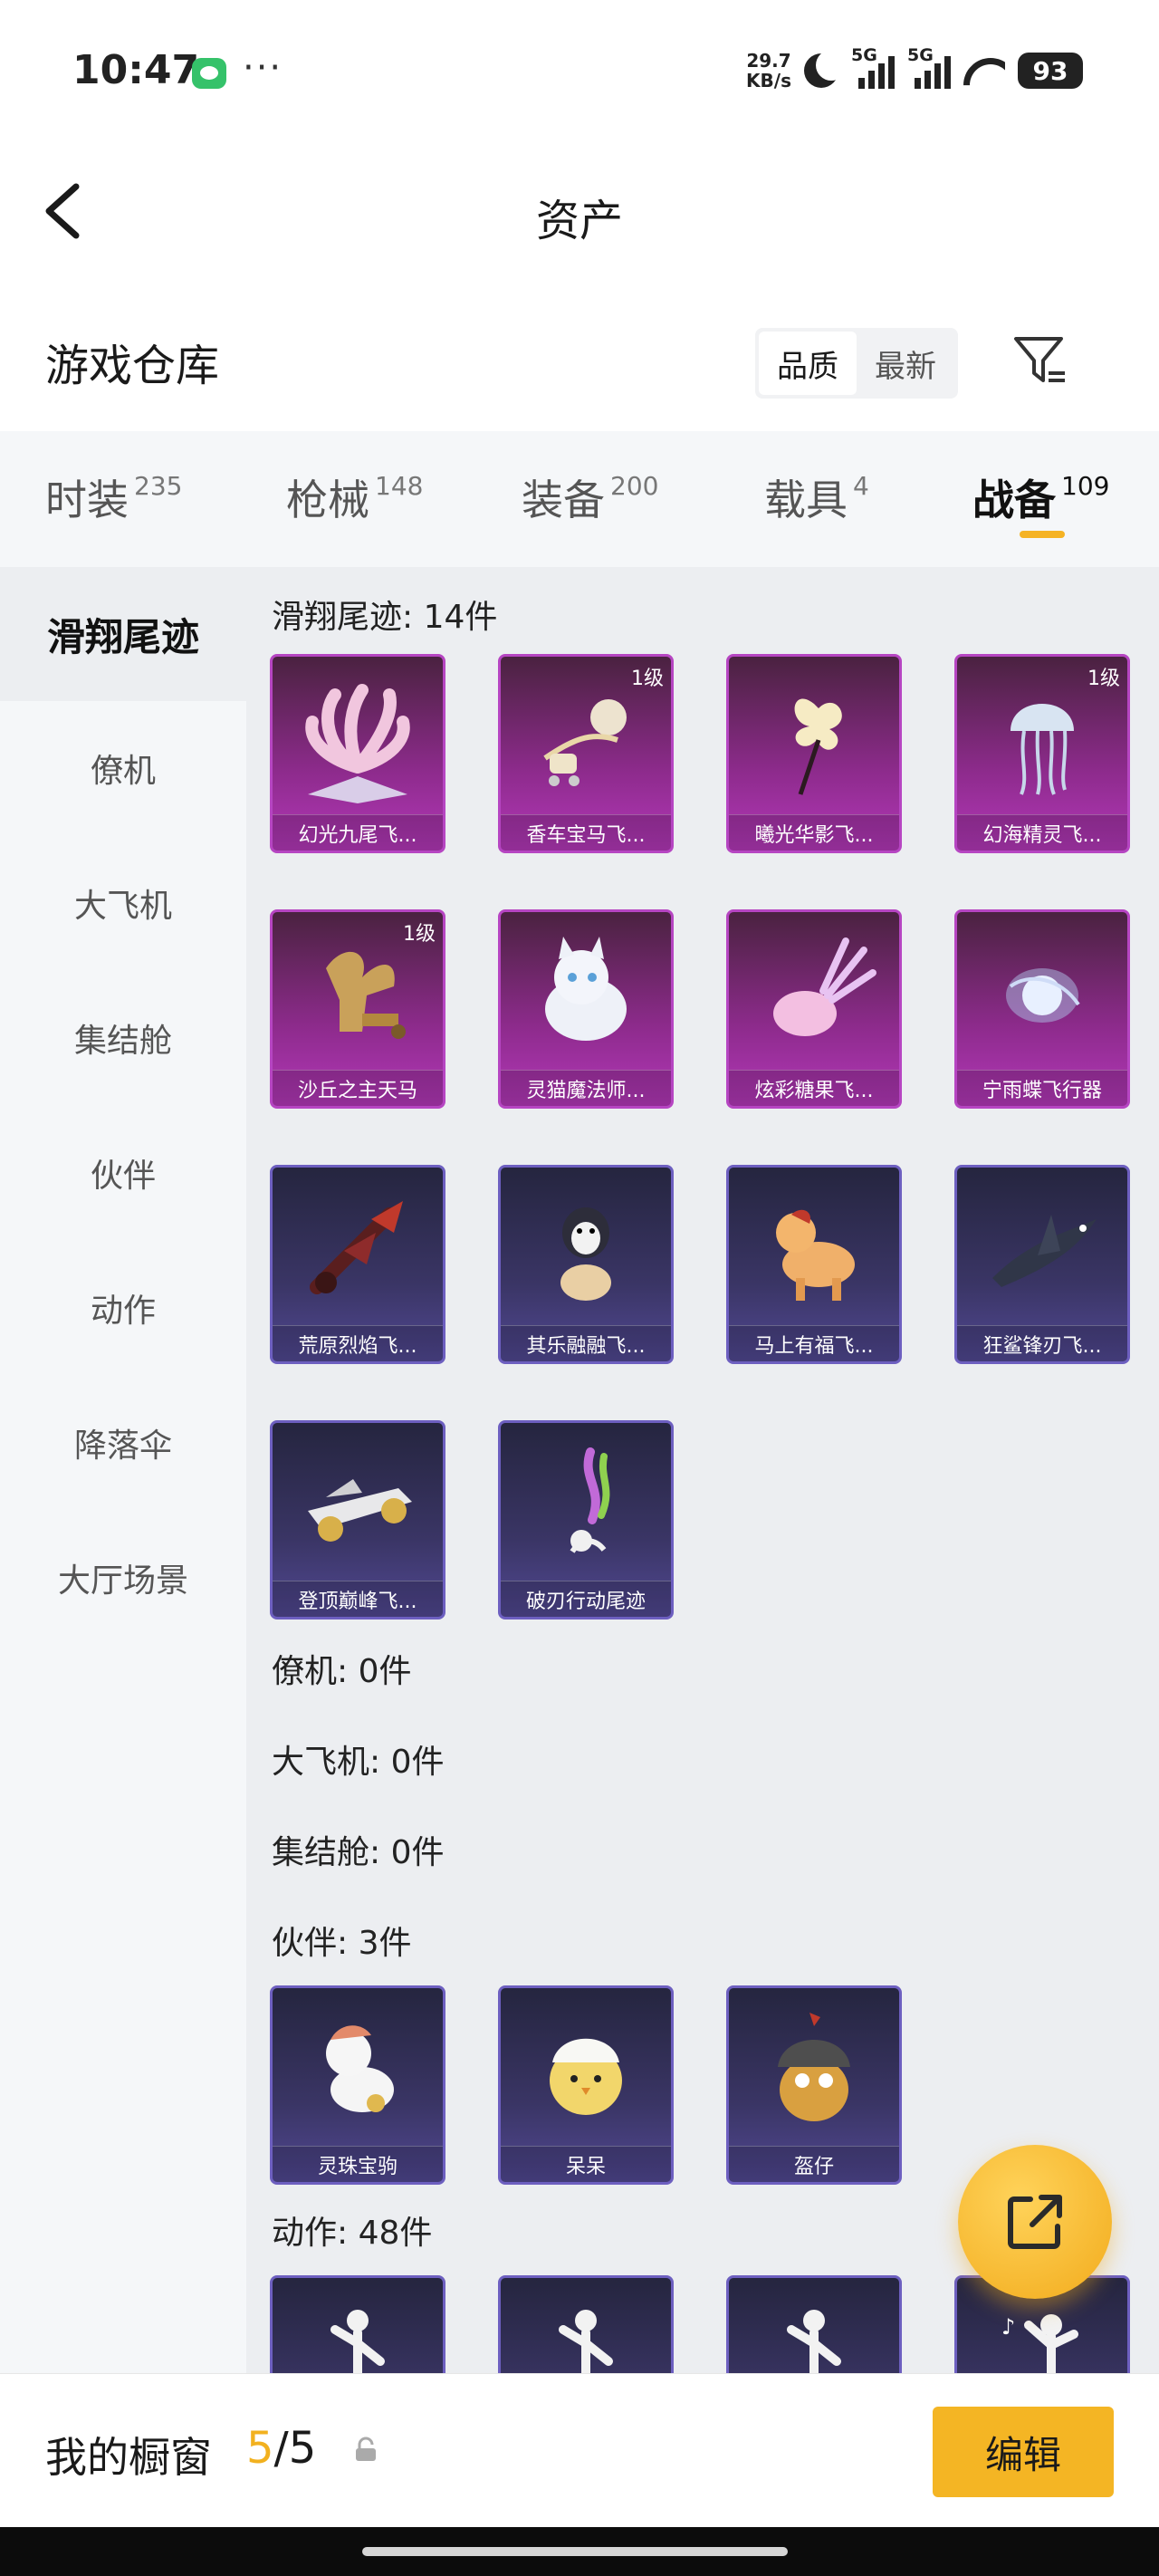 This screenshot has height=2576, width=1159. I want to click on network-speed: 29.7 KB/s, so click(768, 71).